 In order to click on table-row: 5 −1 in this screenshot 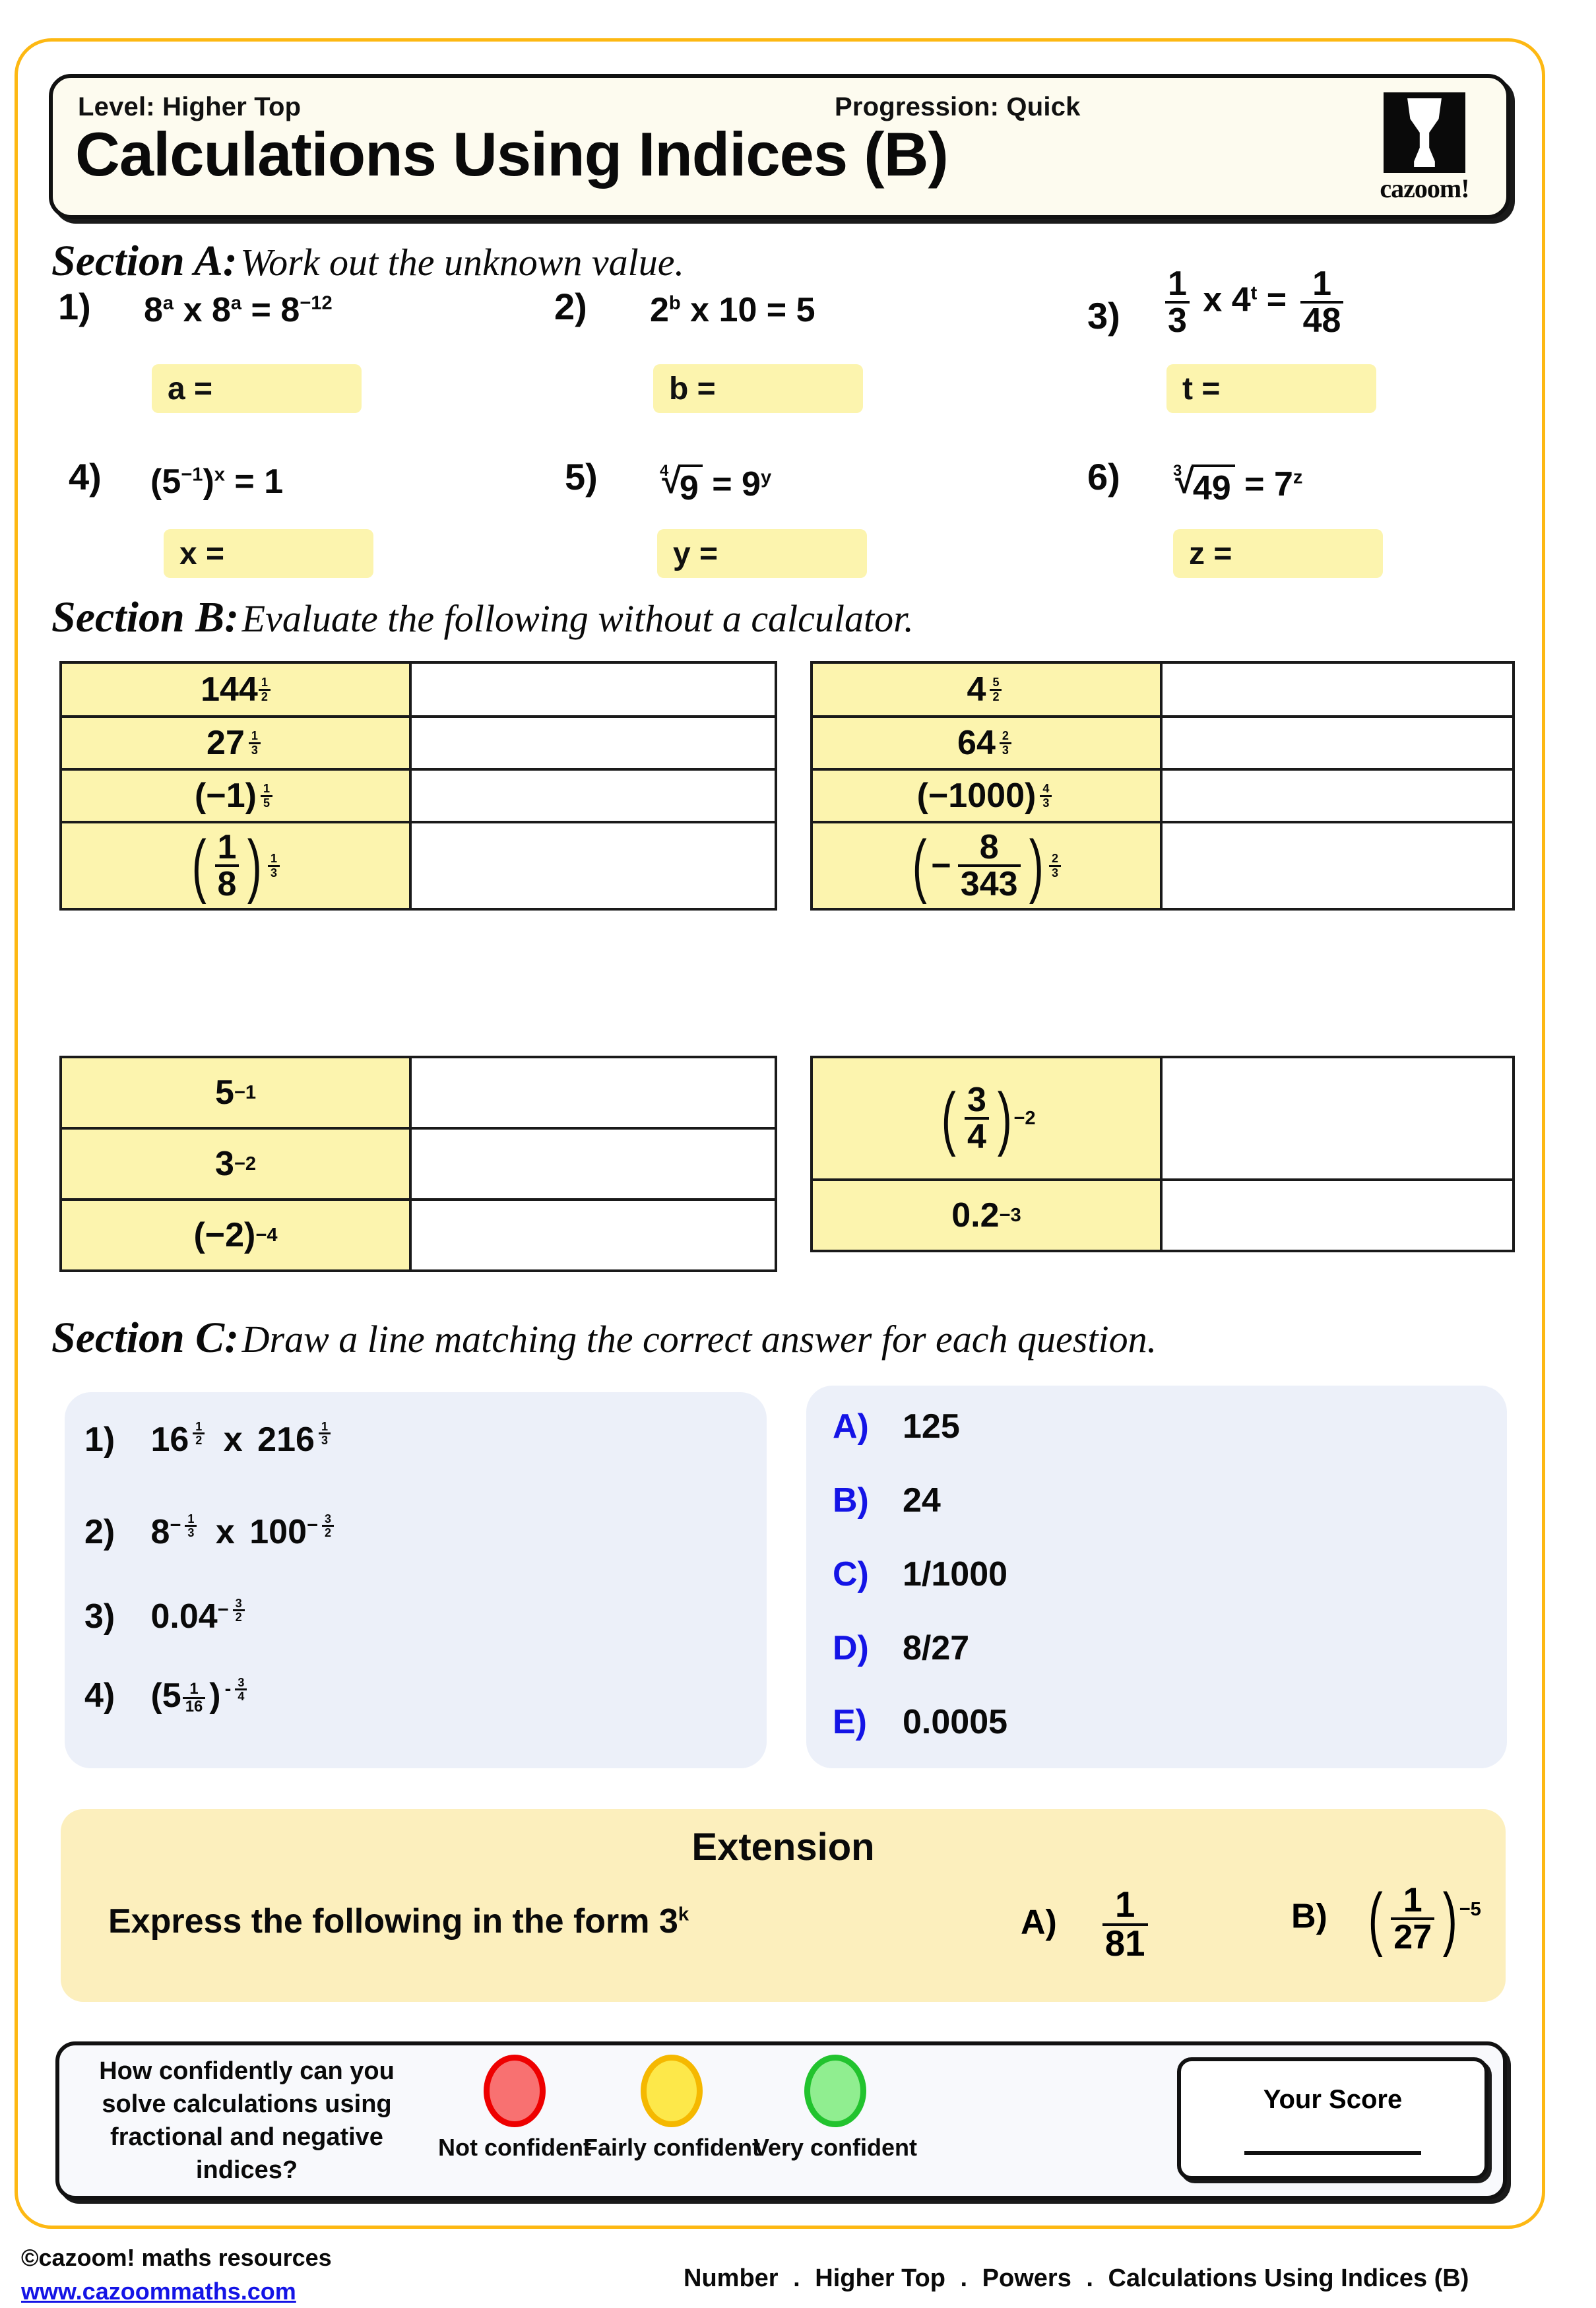, I will do `click(418, 1094)`.